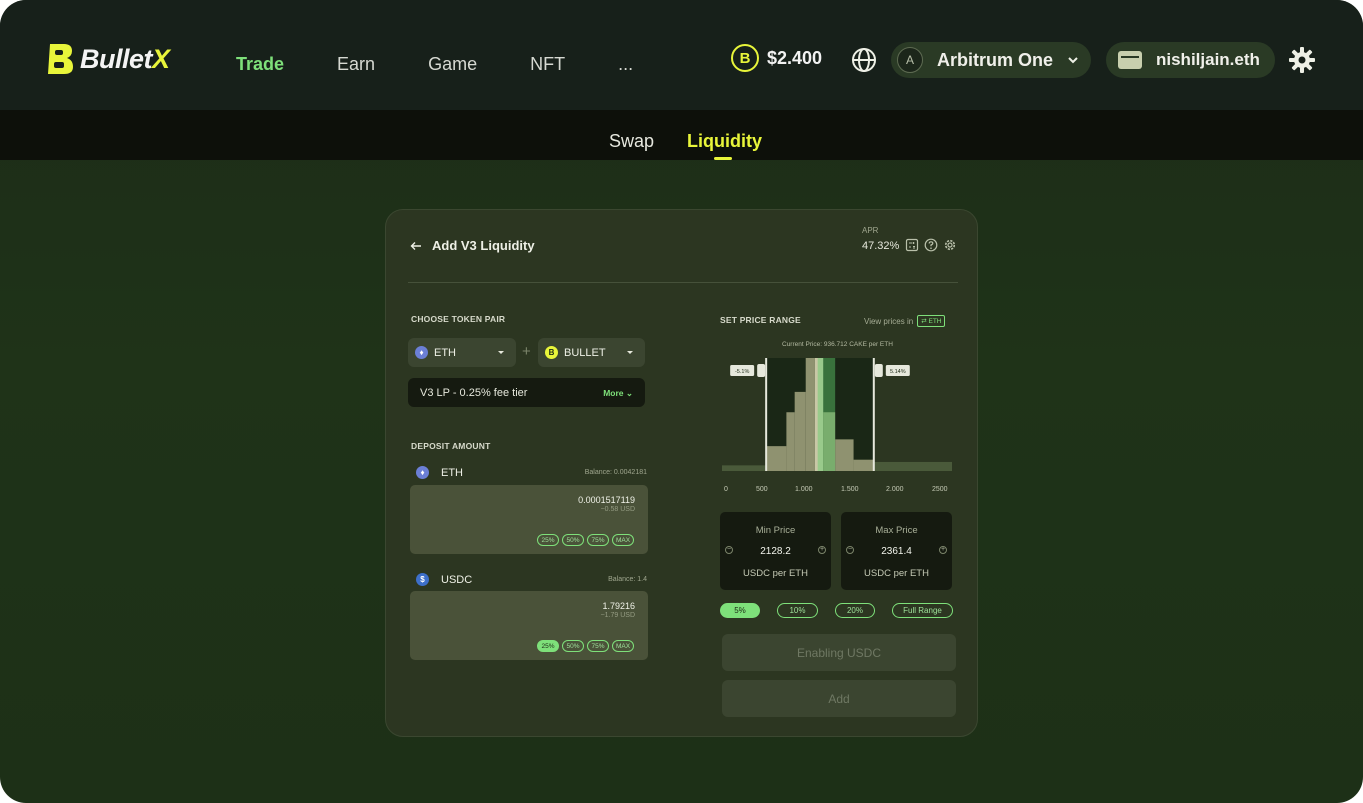 This screenshot has height=803, width=1363. I want to click on max-range-handle, so click(873, 414).